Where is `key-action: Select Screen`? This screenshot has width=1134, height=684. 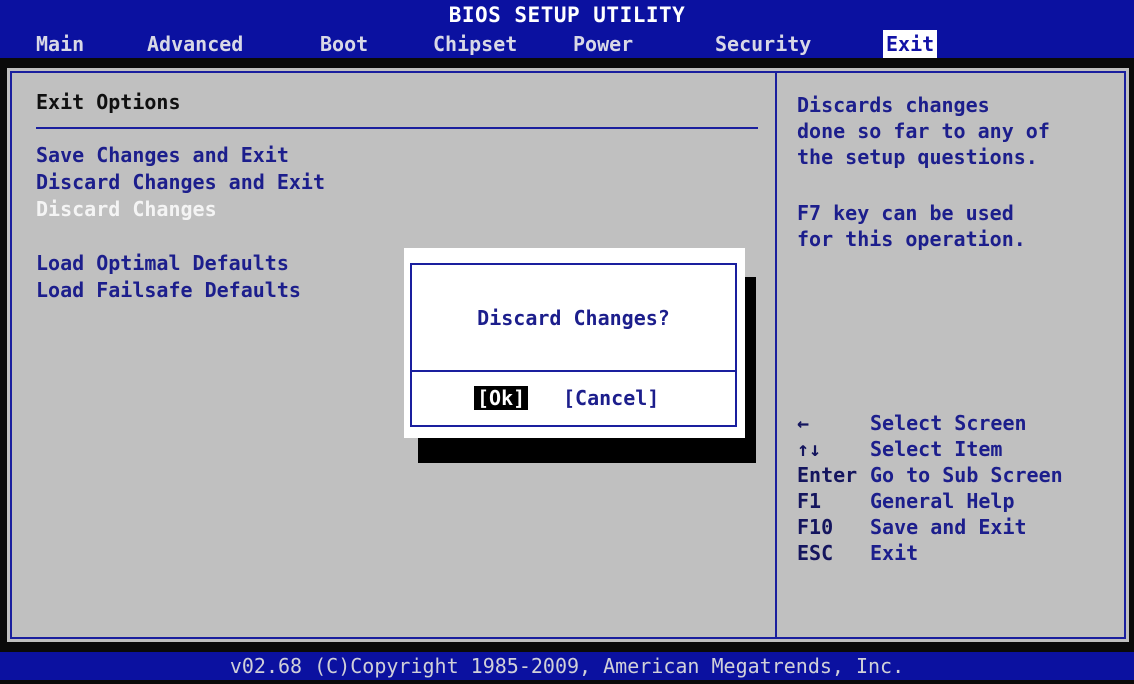
key-action: Select Screen is located at coordinates (948, 423).